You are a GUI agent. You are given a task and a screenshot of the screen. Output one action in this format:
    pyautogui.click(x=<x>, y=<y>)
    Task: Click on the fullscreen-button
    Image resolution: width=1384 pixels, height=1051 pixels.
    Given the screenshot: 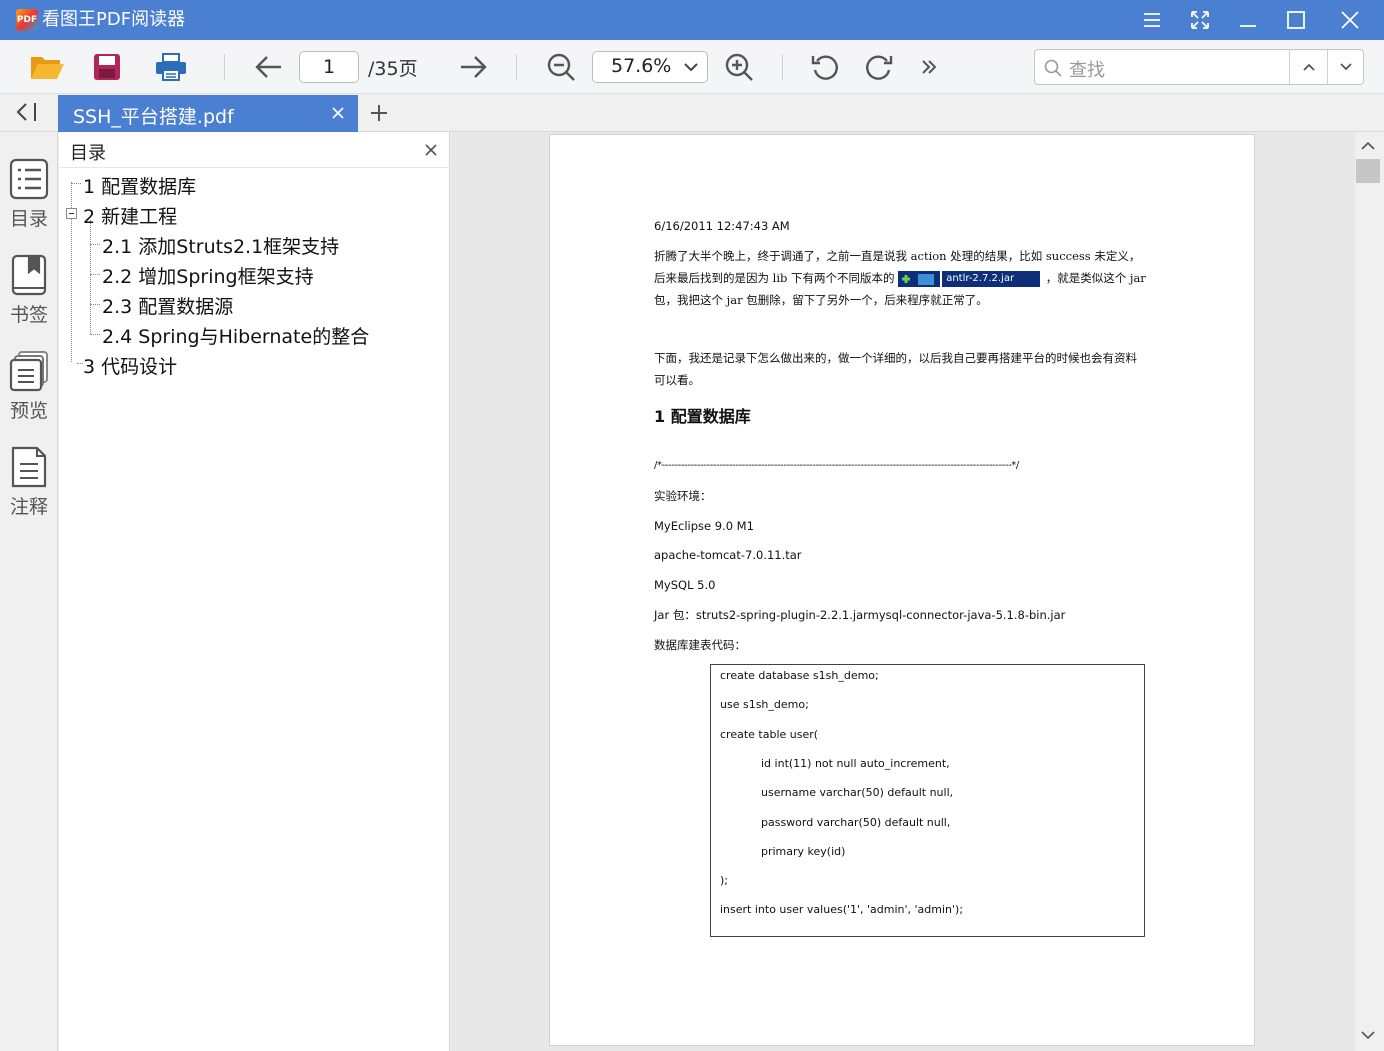 What is the action you would take?
    pyautogui.click(x=1200, y=20)
    